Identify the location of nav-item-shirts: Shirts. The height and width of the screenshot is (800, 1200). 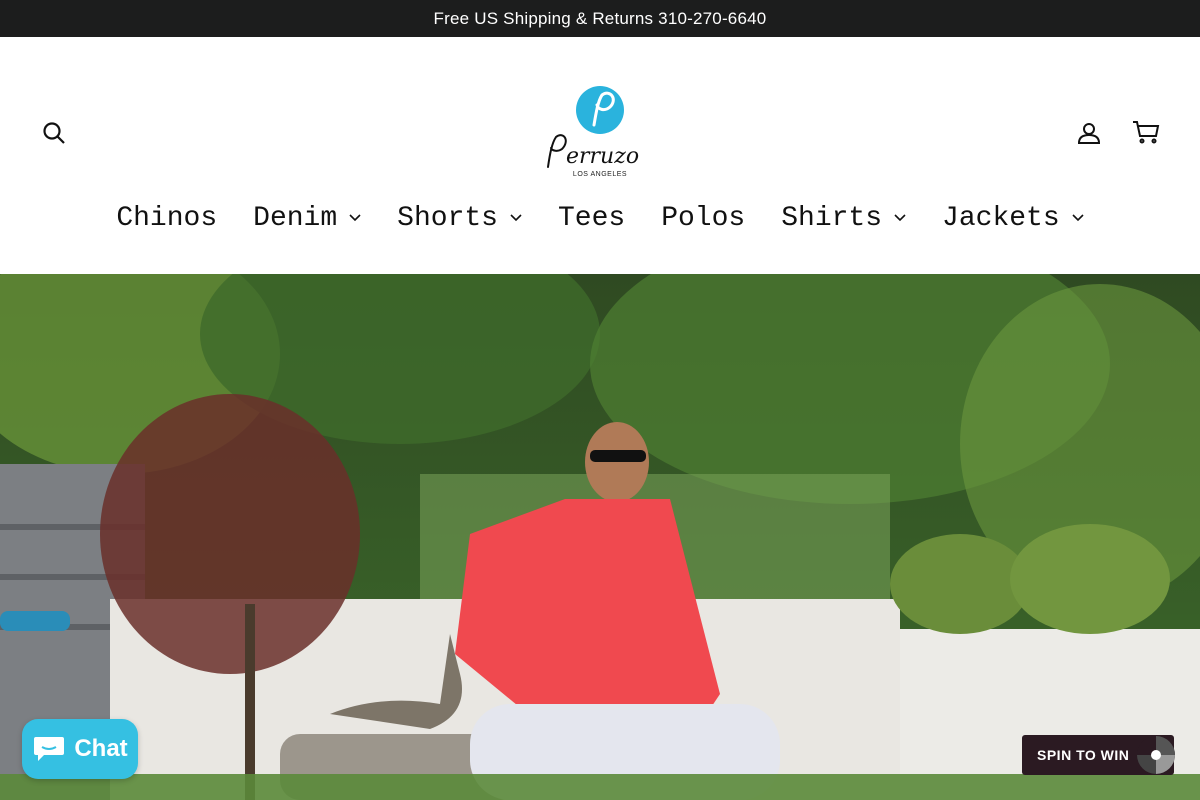
(843, 218).